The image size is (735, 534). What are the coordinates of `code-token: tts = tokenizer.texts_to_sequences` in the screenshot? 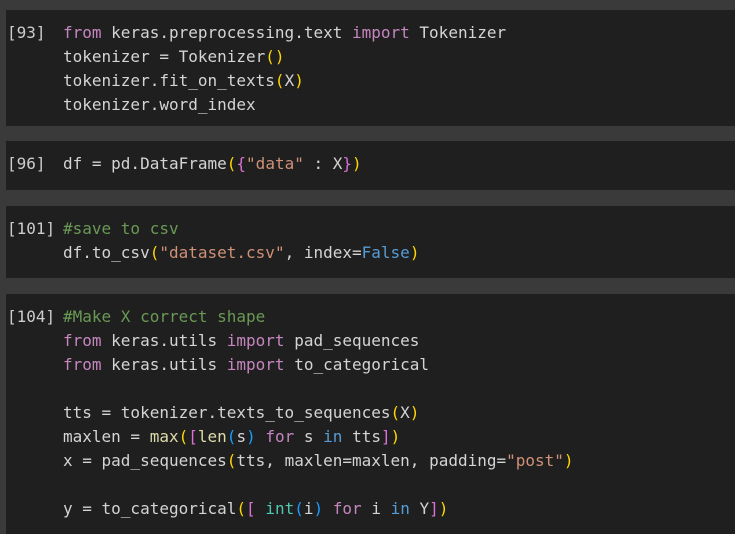 It's located at (227, 412).